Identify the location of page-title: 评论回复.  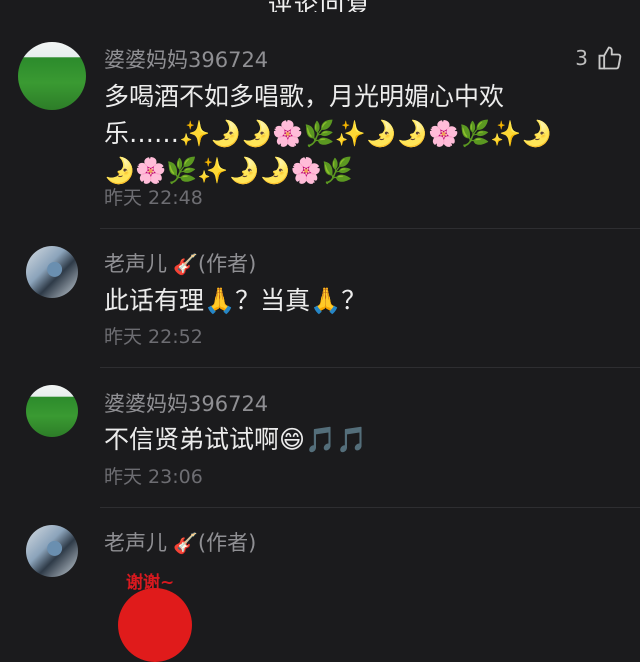
(320, 6).